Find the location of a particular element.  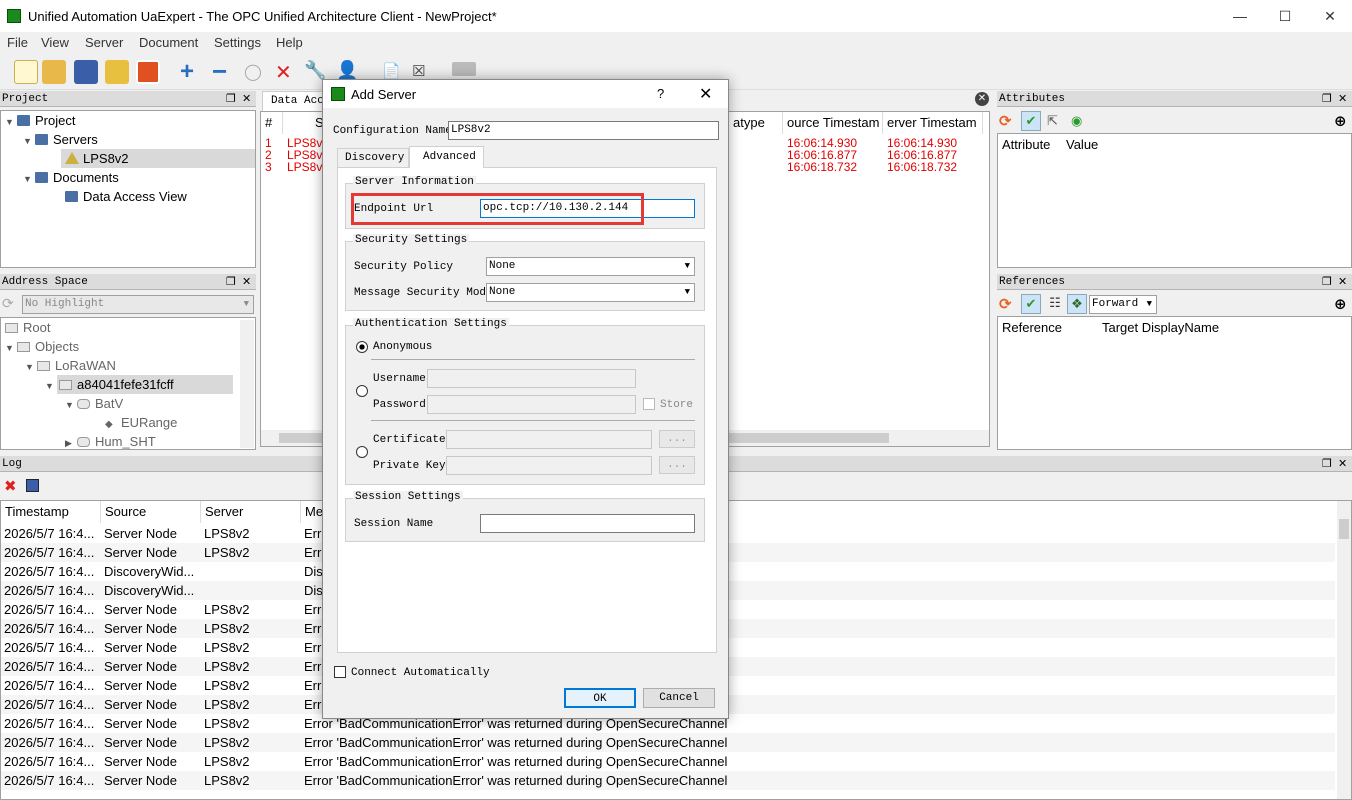

tree-item-batv: ▼ BatV is located at coordinates (128, 403).